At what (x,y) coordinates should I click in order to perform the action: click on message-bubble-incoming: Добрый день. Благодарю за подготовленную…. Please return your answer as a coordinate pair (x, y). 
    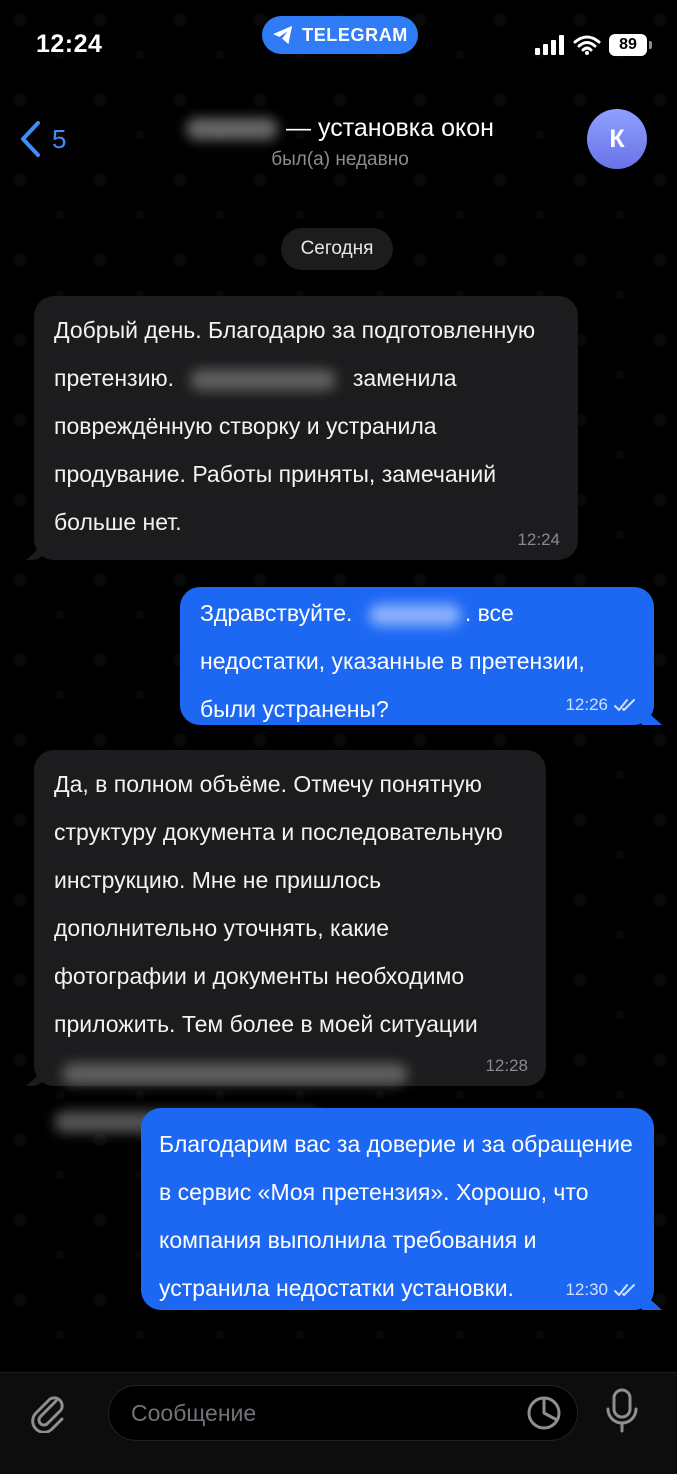
    Looking at the image, I should click on (302, 428).